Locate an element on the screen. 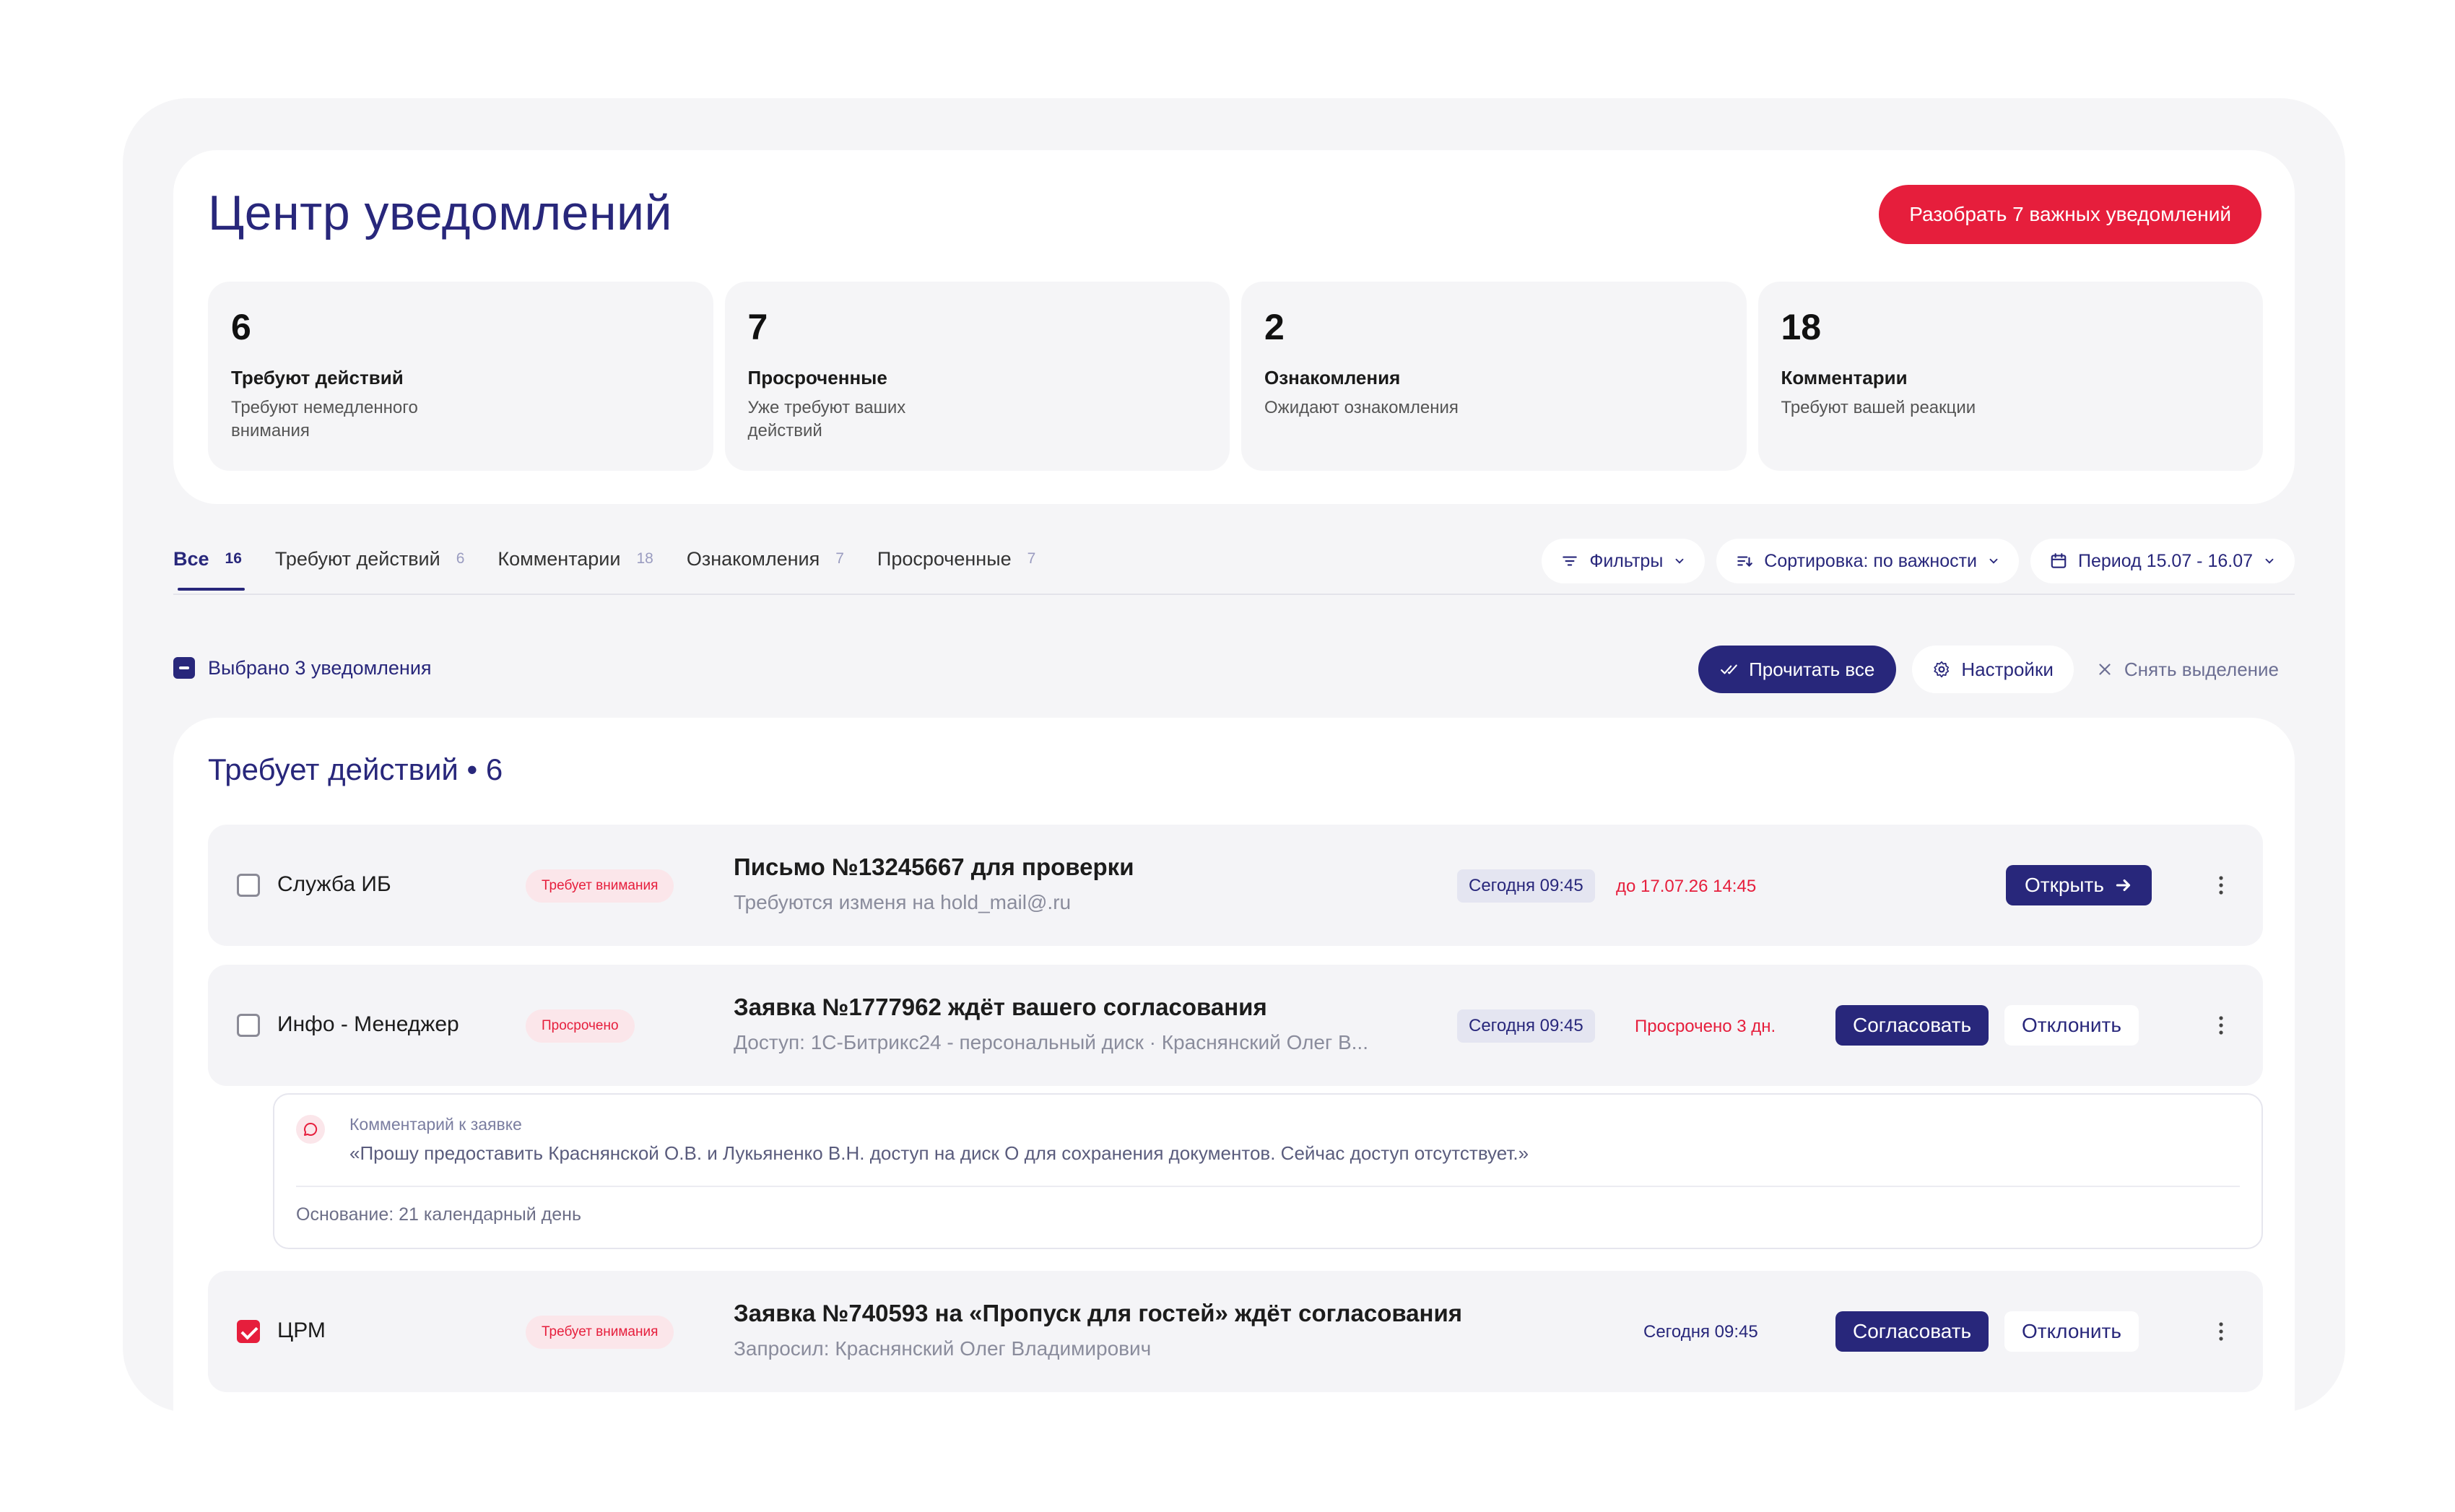 The image size is (2455, 1512). stat-title: Просроченные is located at coordinates (817, 377).